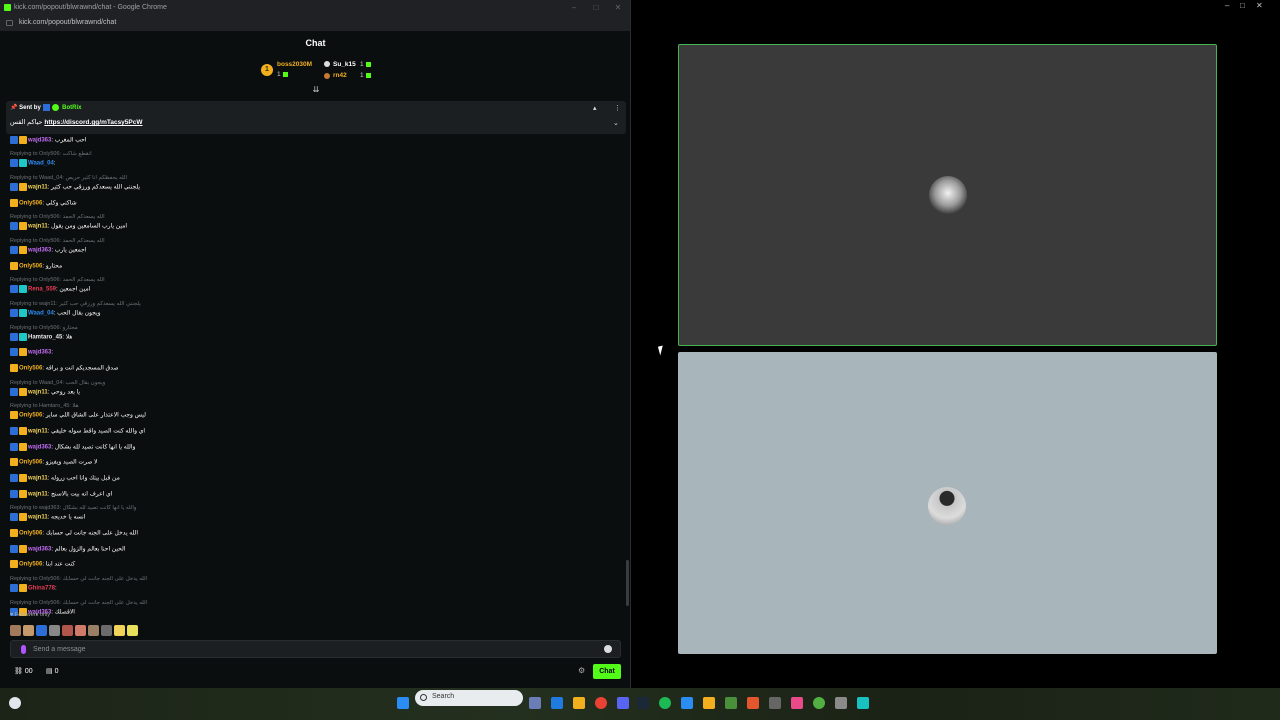 The height and width of the screenshot is (720, 1280). I want to click on address-bar: kick.com/popout/blwrawnd/chat, so click(315, 23).